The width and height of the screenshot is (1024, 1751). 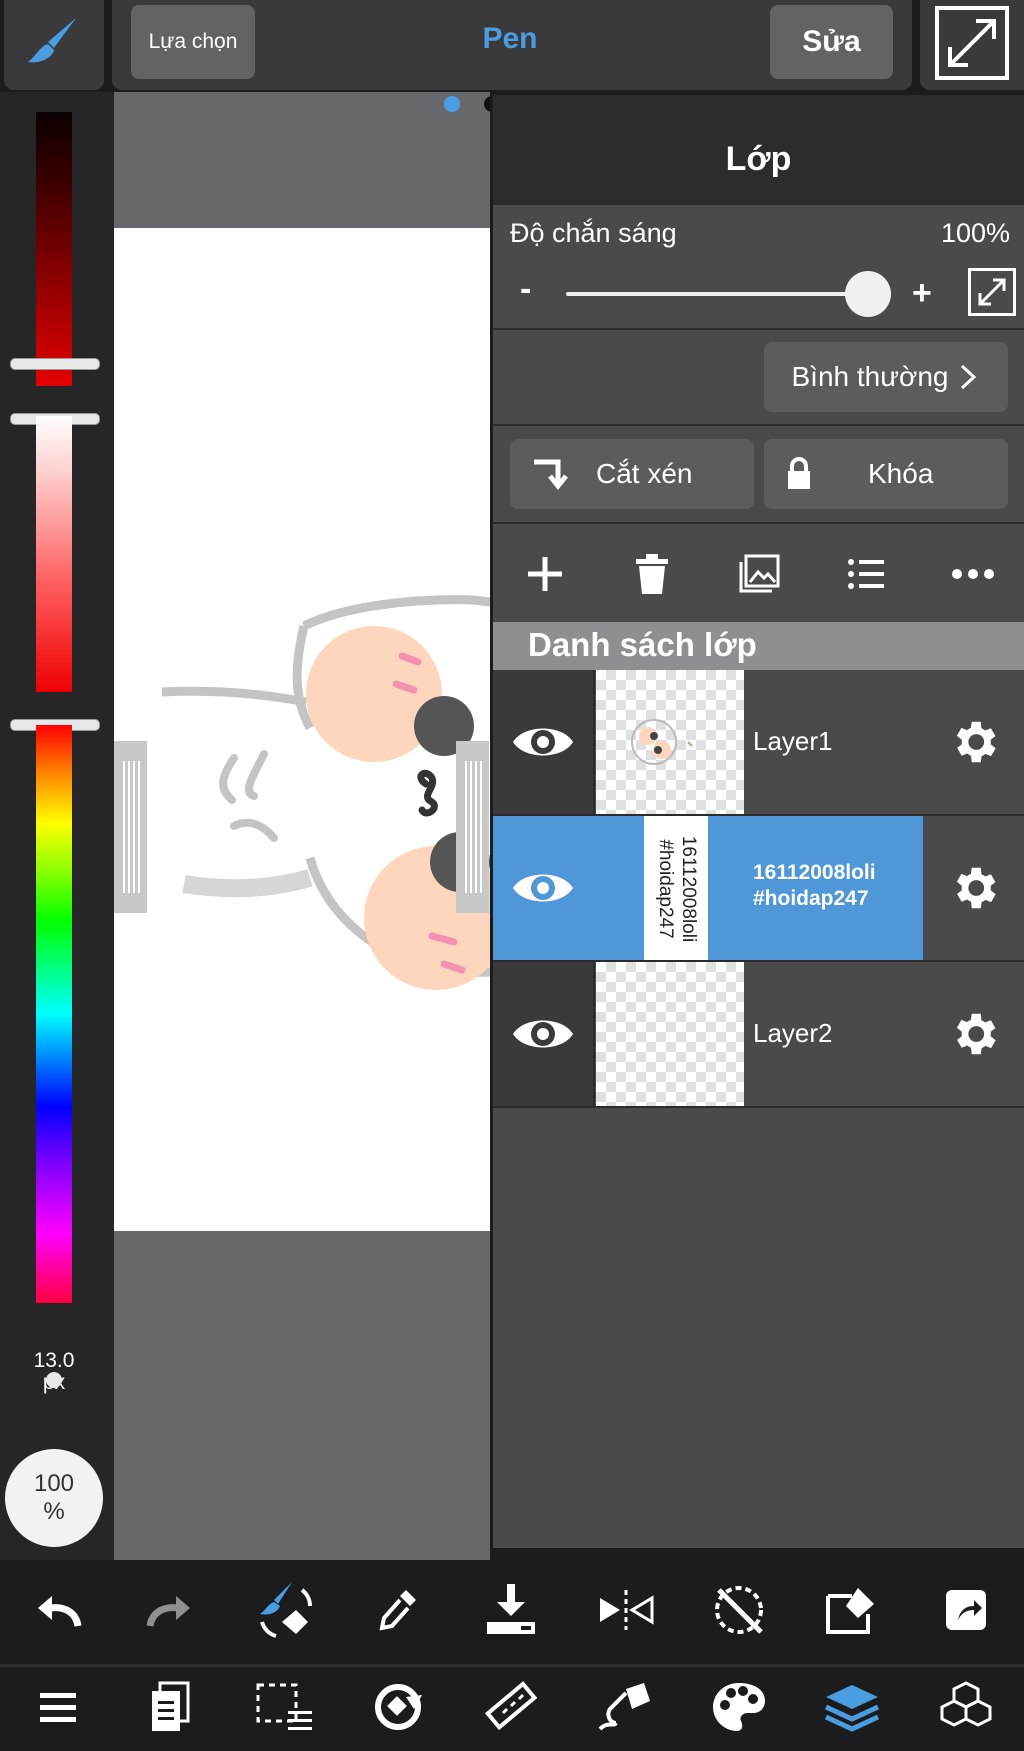 I want to click on selection-button, so click(x=284, y=1707).